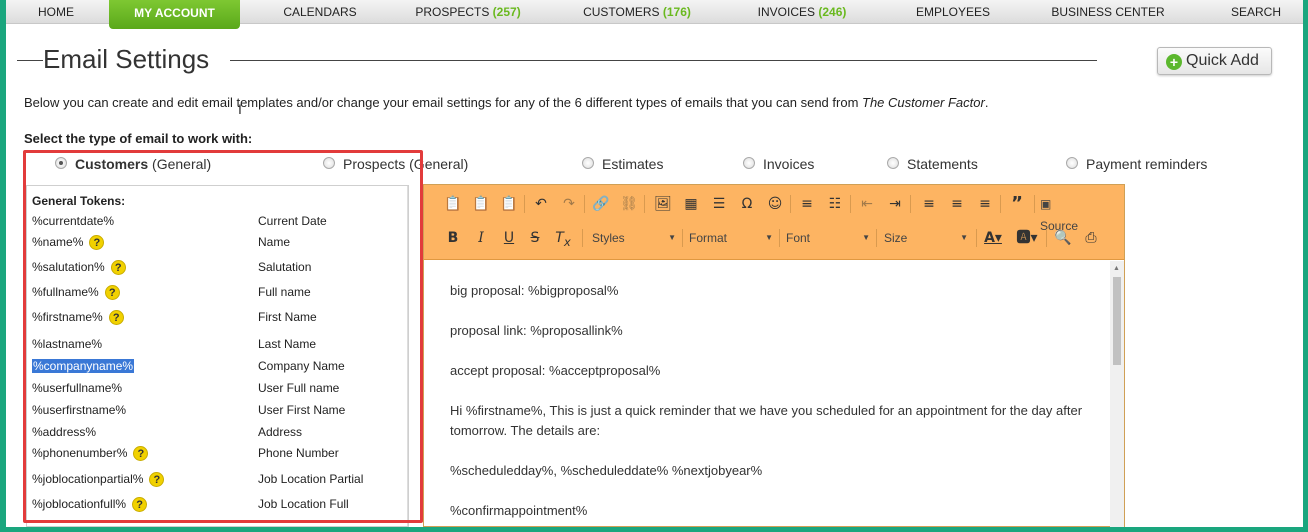  I want to click on print-icon: ⎙, so click(1091, 238).